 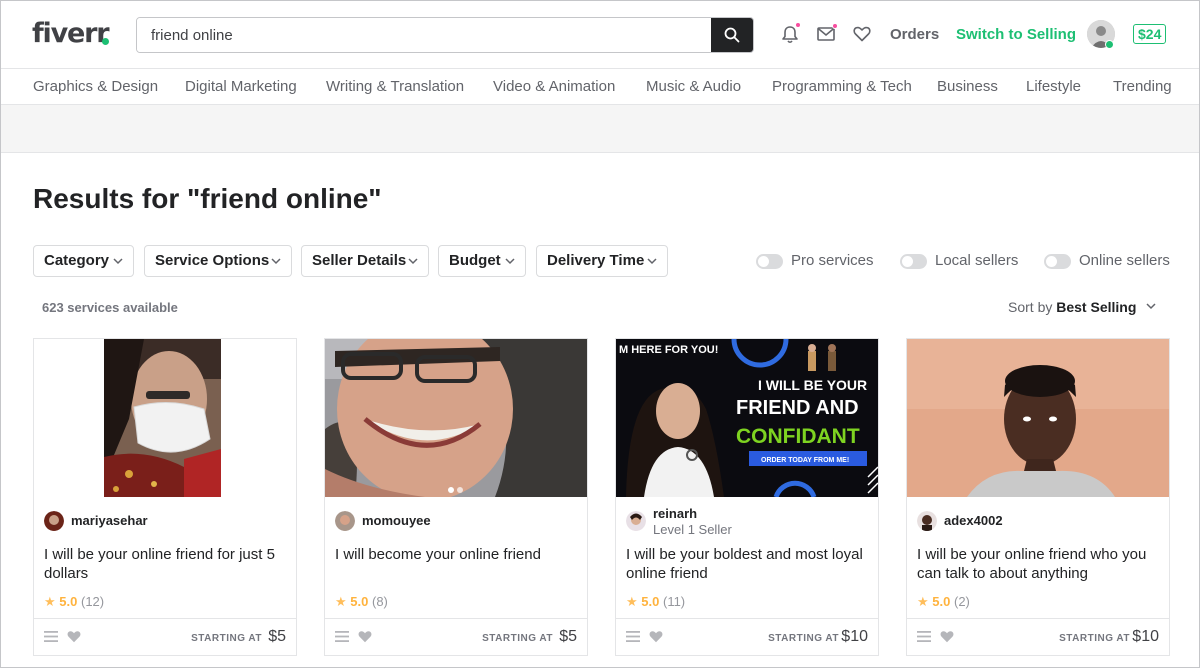 I want to click on thumb-text-line3: FRIEND AND, so click(x=797, y=408).